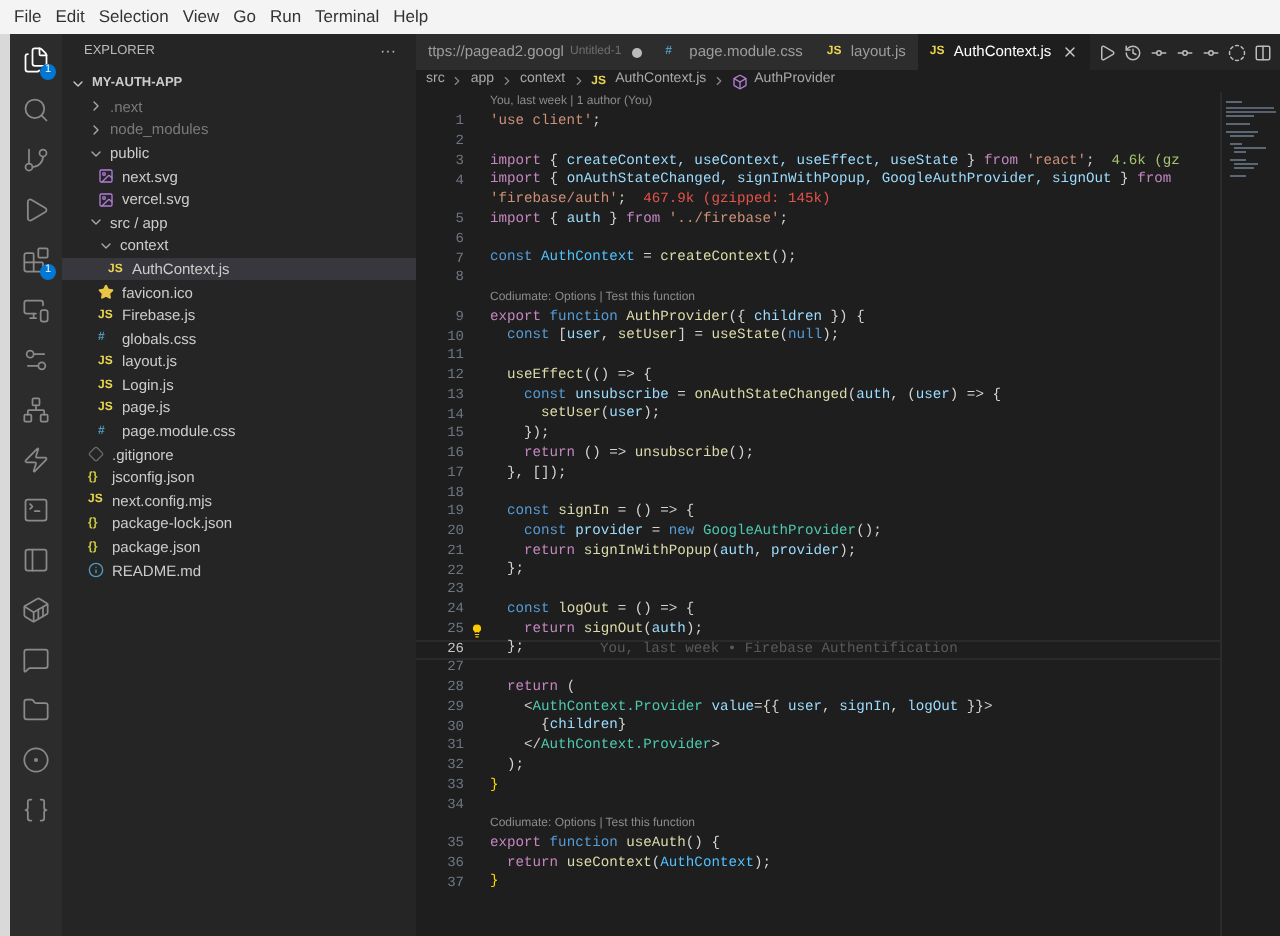  Describe the element at coordinates (1069, 52) in the screenshot. I see `close-icon` at that location.